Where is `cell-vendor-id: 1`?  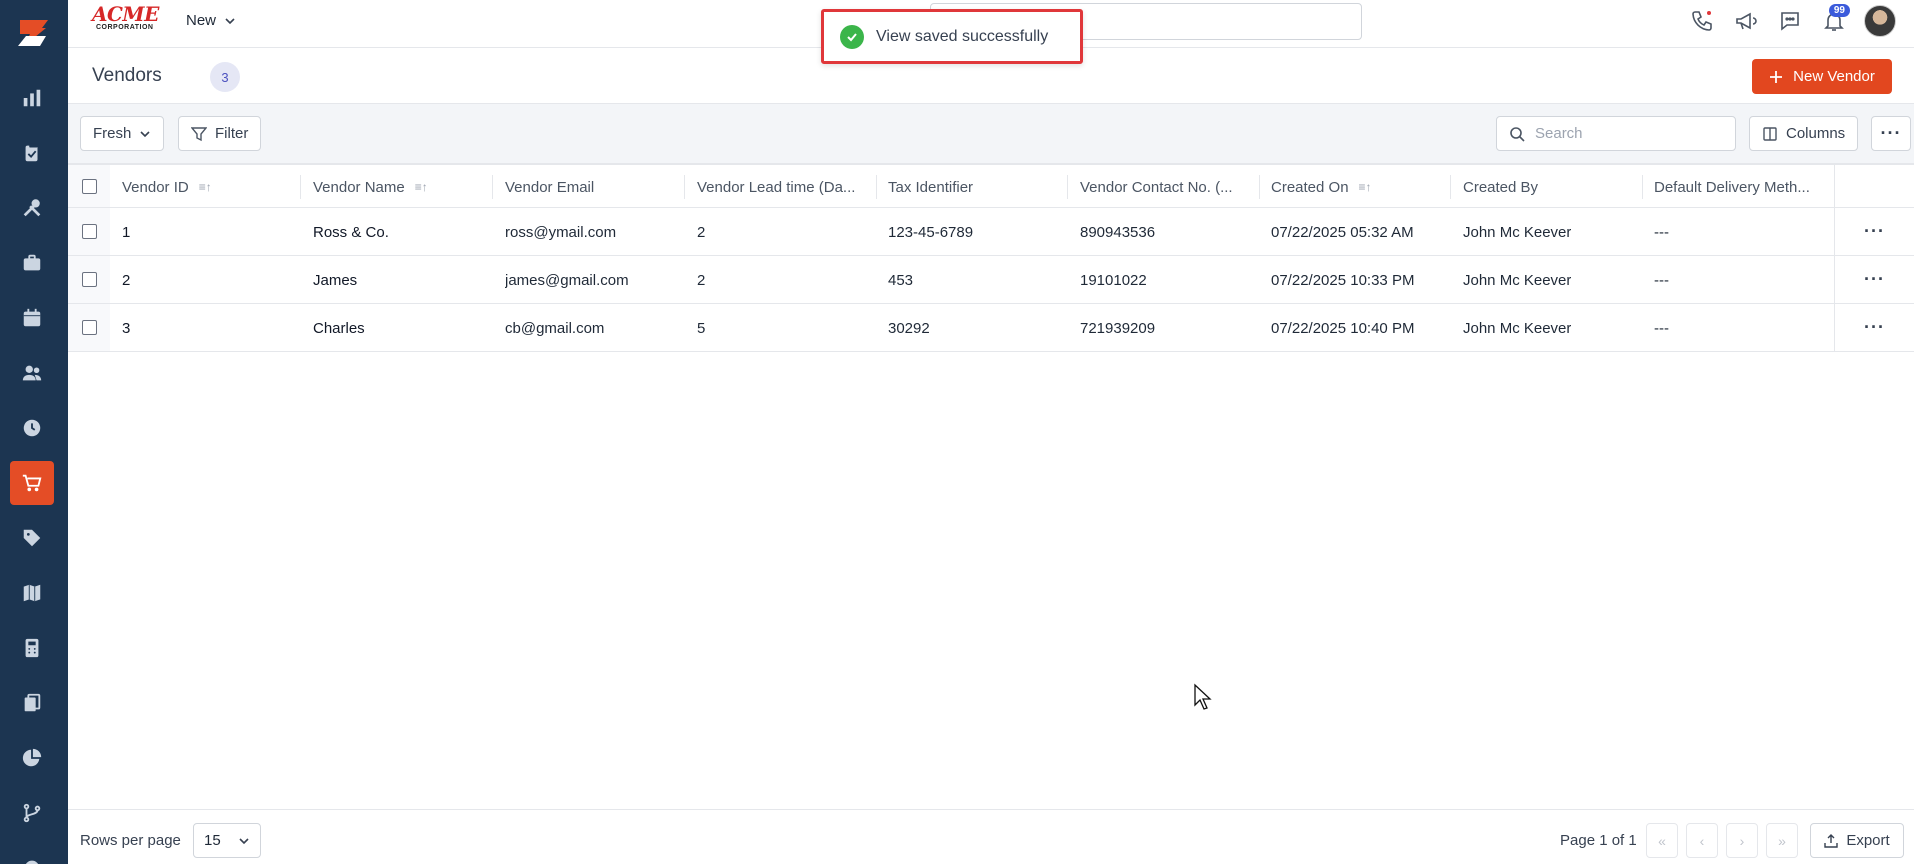
cell-vendor-id: 1 is located at coordinates (126, 232).